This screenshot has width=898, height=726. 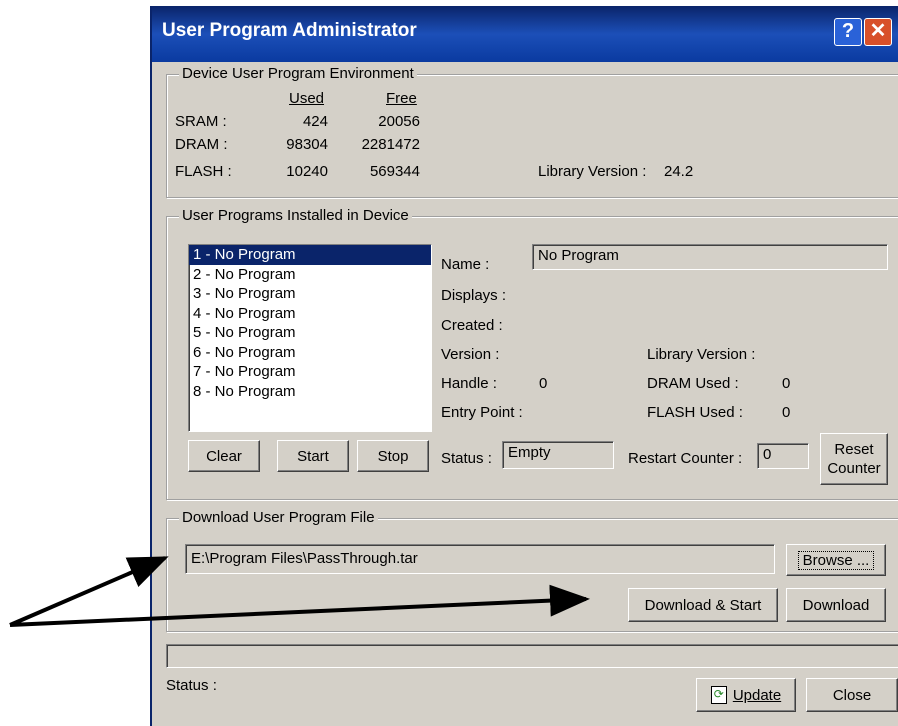 What do you see at coordinates (394, 171) in the screenshot?
I see `flash-free: 569344` at bounding box center [394, 171].